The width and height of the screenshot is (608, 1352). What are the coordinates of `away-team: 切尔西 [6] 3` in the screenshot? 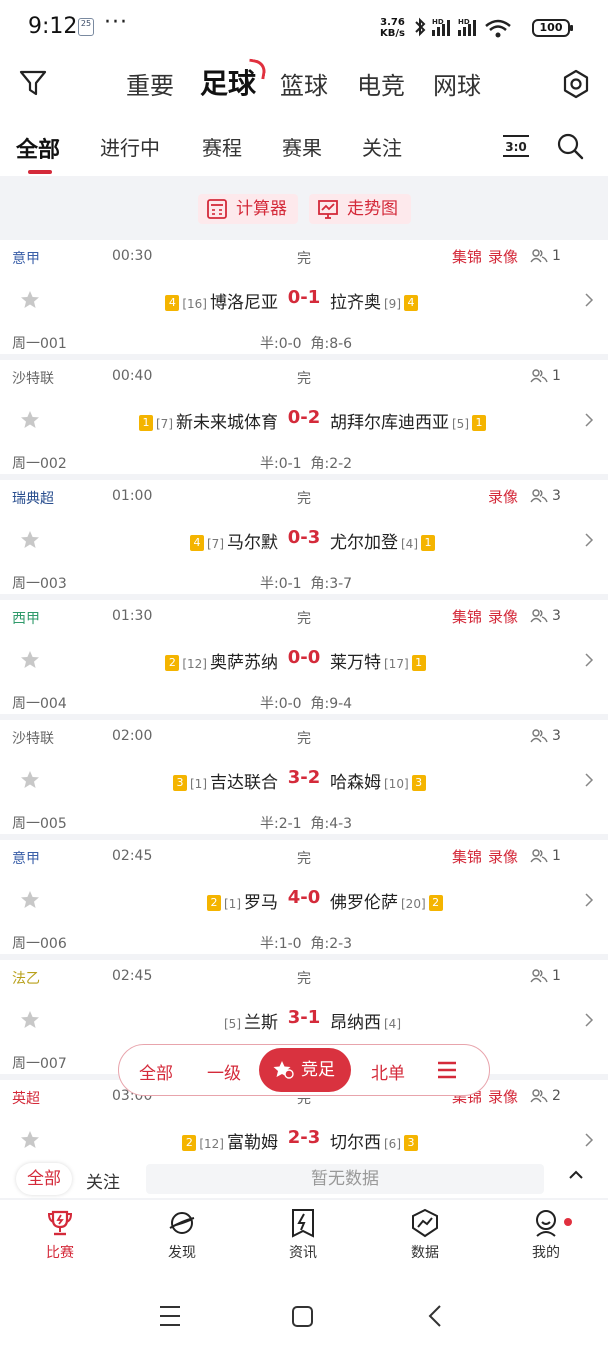 It's located at (374, 1140).